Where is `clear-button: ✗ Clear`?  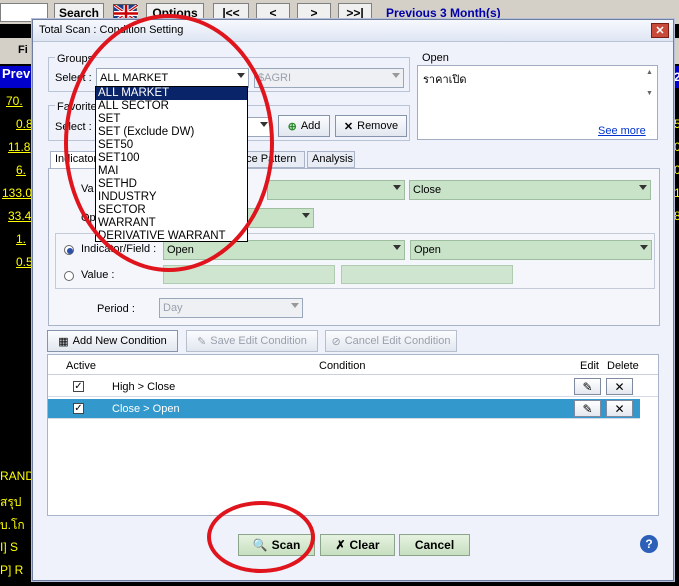 clear-button: ✗ Clear is located at coordinates (357, 545).